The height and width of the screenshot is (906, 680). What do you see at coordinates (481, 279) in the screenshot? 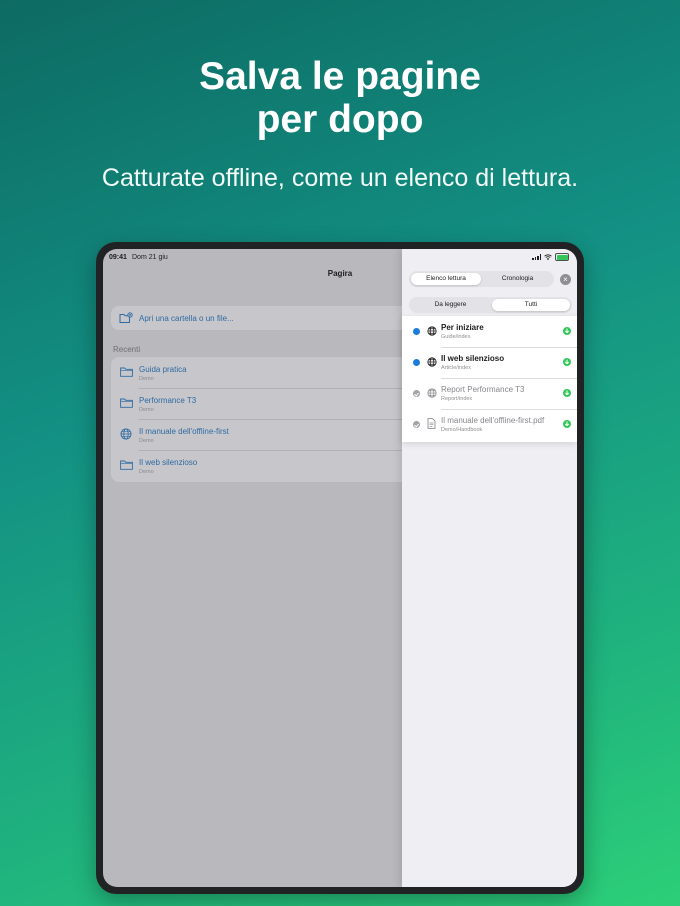
I see `panel-tabs: Elenco lettura Cronologia` at bounding box center [481, 279].